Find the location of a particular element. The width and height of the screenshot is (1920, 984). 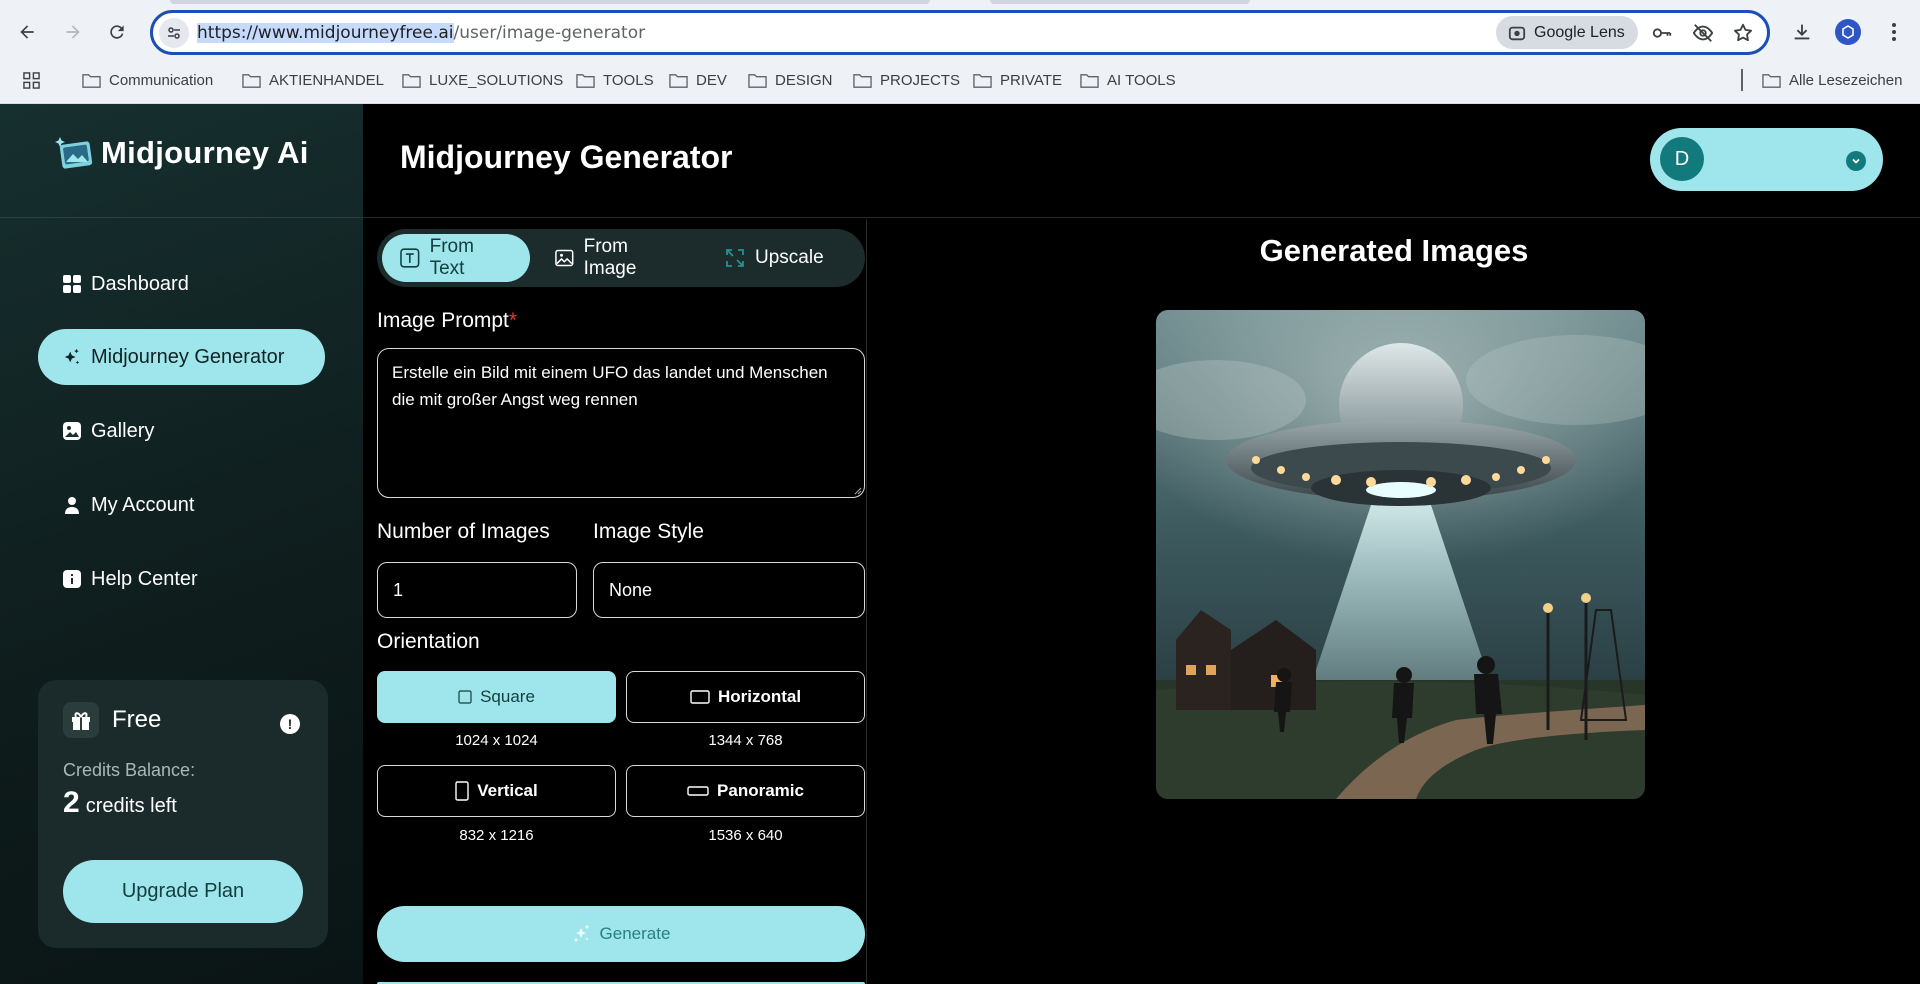

bookmark-label: AKTIENHANDEL is located at coordinates (327, 80).